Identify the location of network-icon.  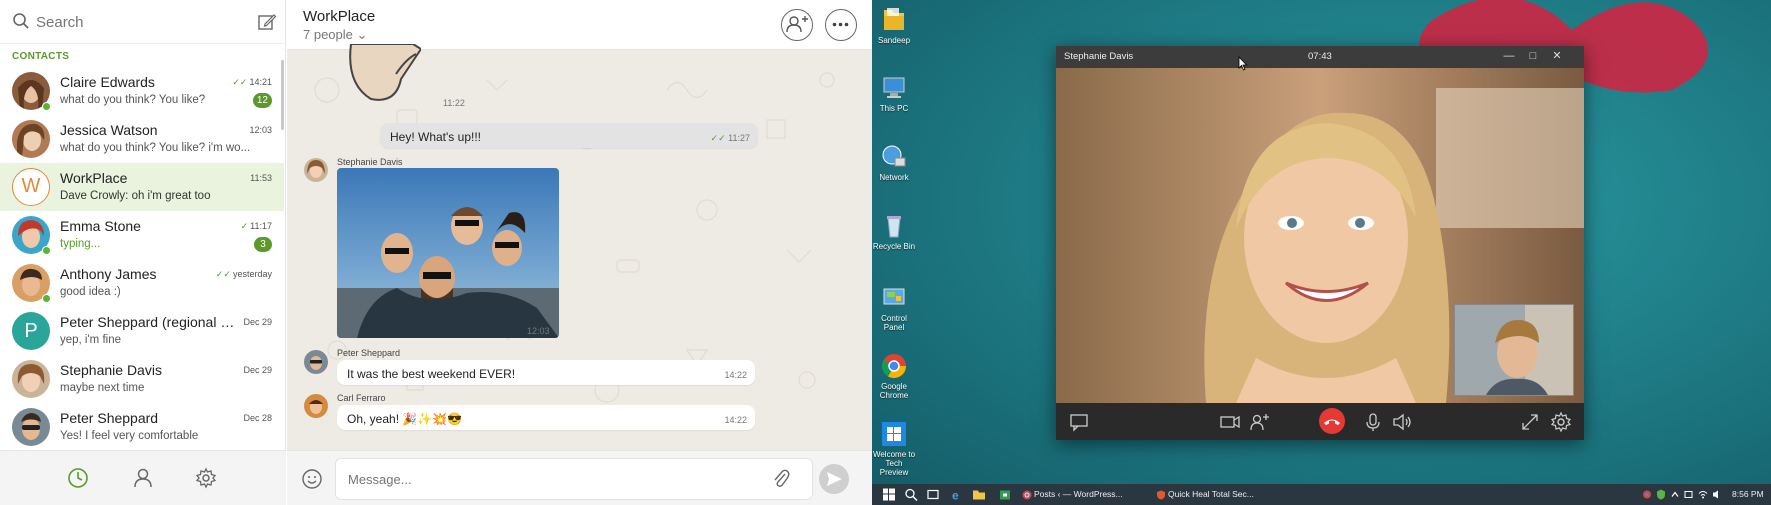
(894, 156).